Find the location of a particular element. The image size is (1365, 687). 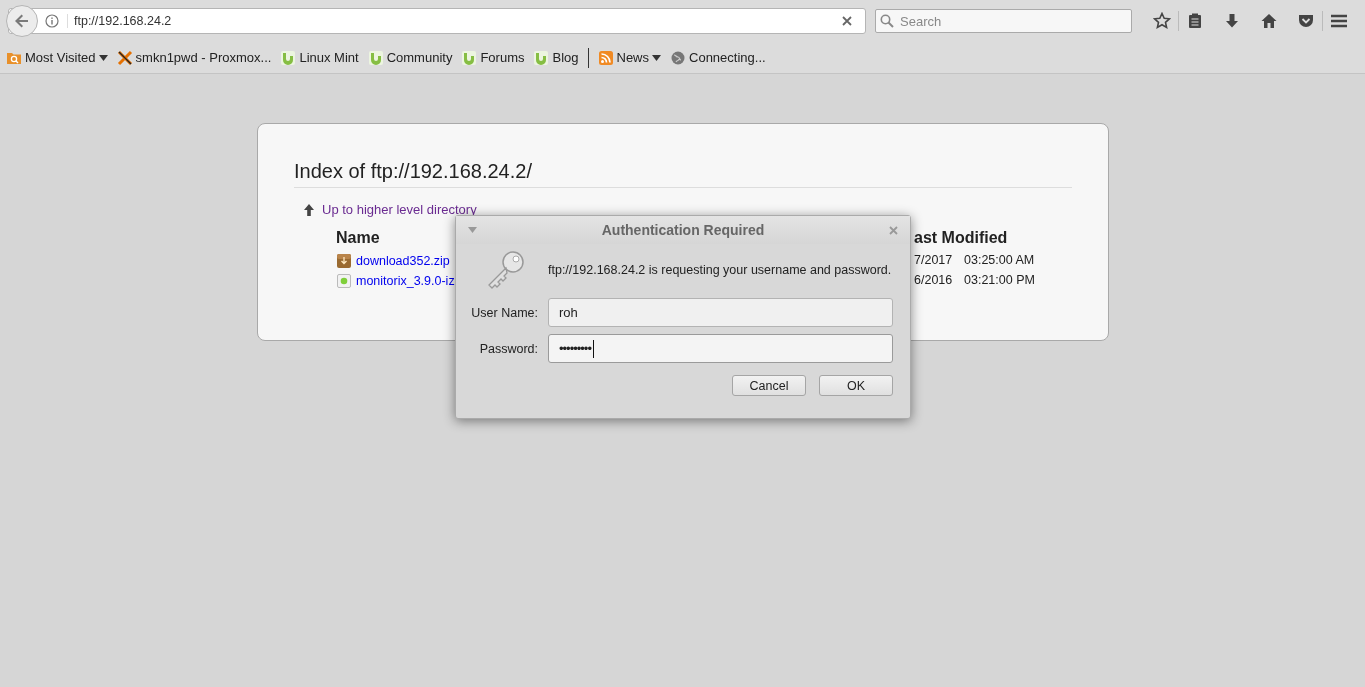

bookmark-item: Most Visited is located at coordinates (57, 57).